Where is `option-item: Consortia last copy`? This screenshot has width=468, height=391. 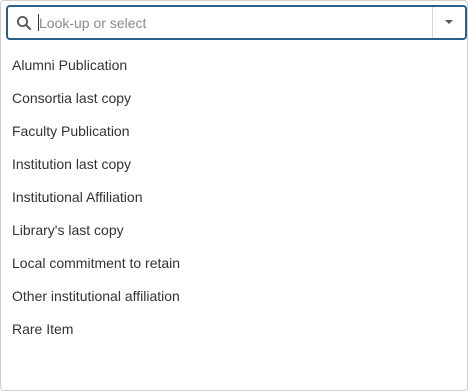
option-item: Consortia last copy is located at coordinates (233, 98).